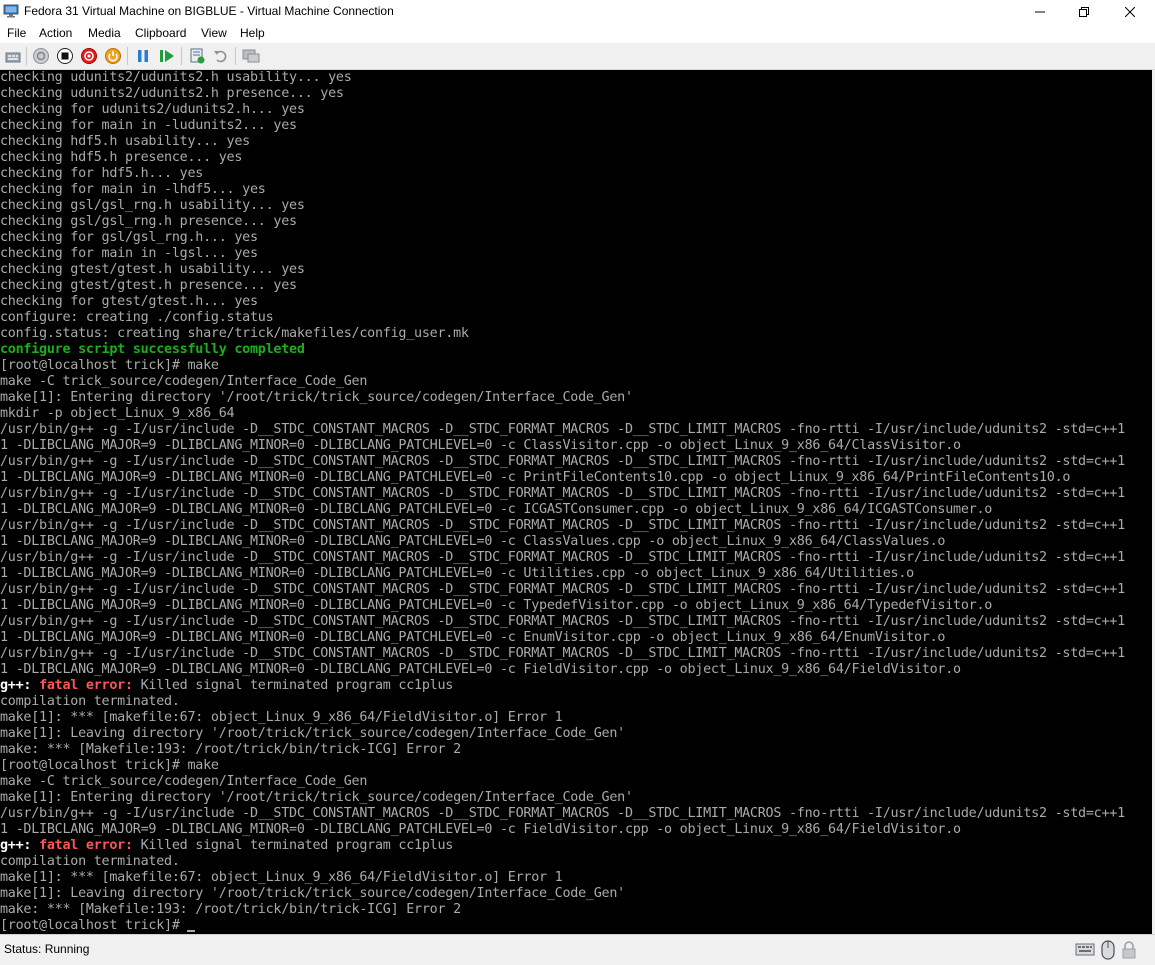 This screenshot has width=1155, height=965. I want to click on resume-icon, so click(167, 56).